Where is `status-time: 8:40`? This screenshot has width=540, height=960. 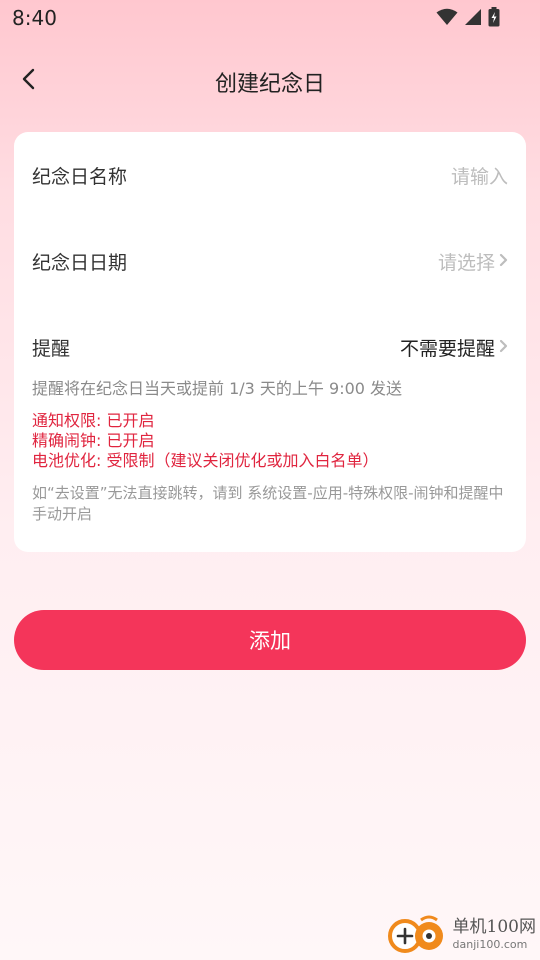
status-time: 8:40 is located at coordinates (34, 18).